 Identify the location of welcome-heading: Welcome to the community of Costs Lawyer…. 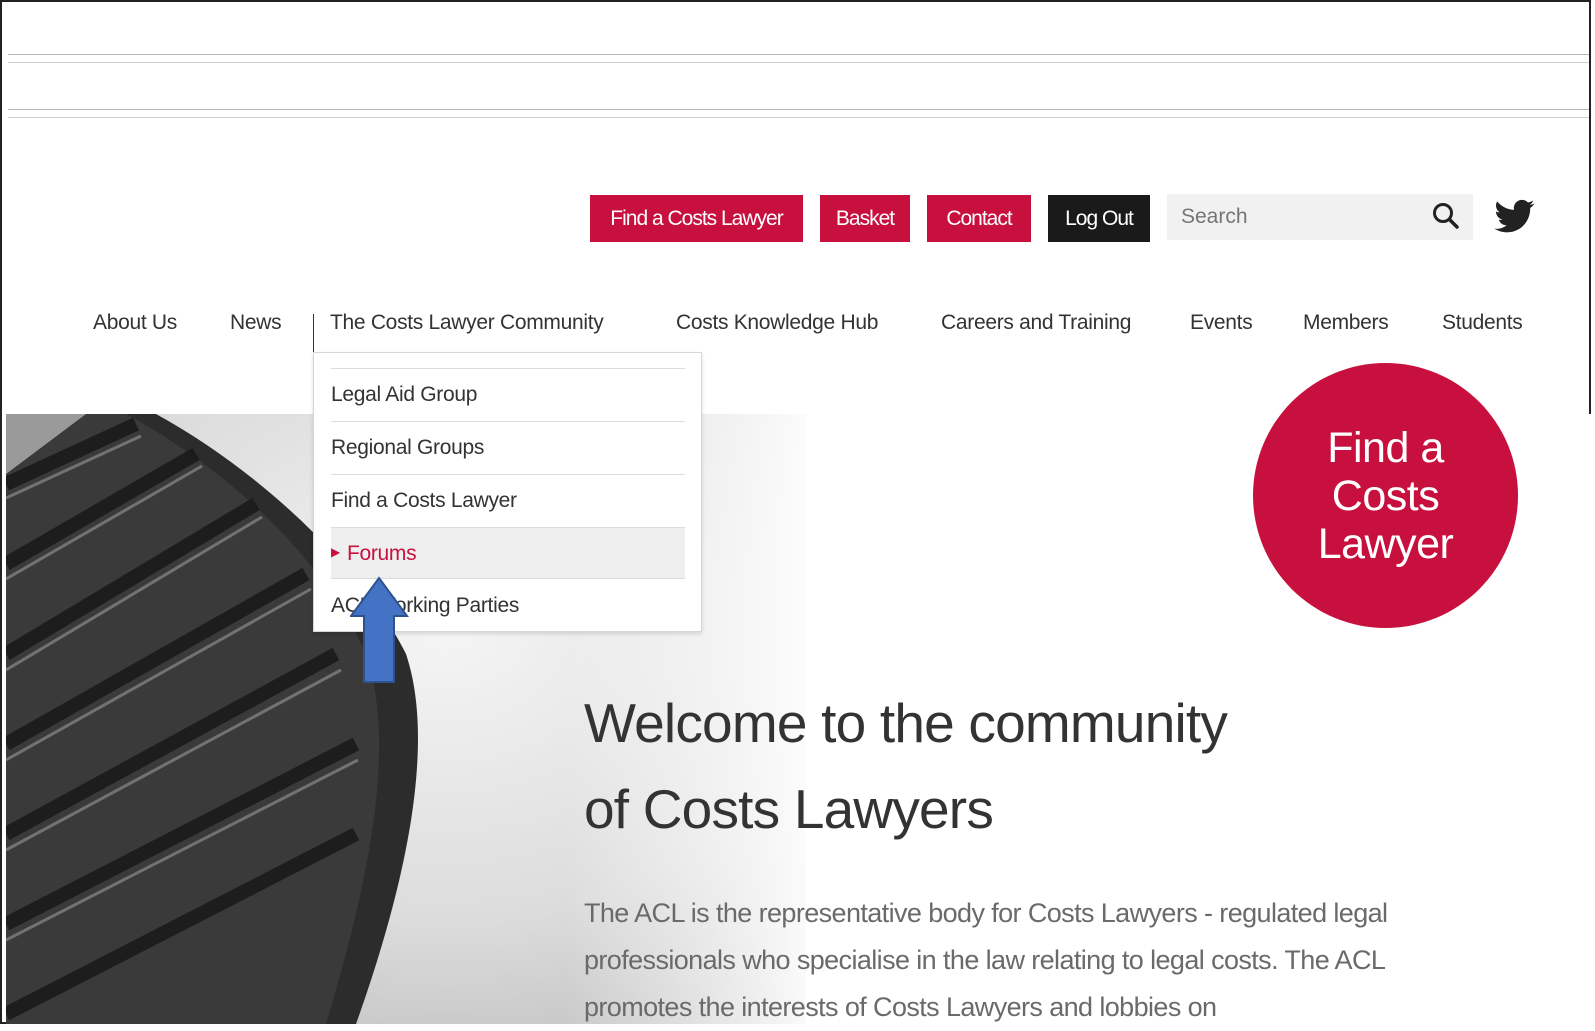
(984, 766).